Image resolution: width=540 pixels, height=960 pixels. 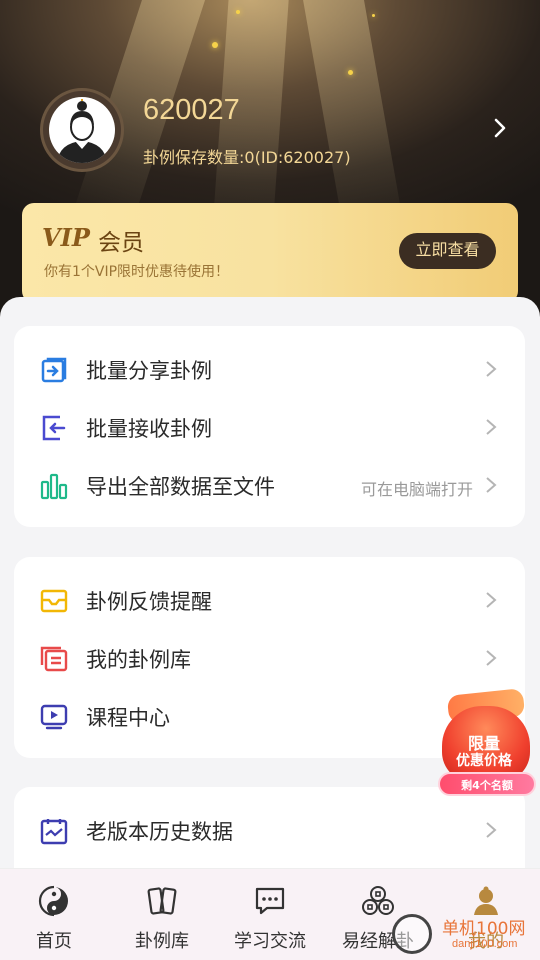 What do you see at coordinates (412, 934) in the screenshot?
I see `watermark-logo-icon` at bounding box center [412, 934].